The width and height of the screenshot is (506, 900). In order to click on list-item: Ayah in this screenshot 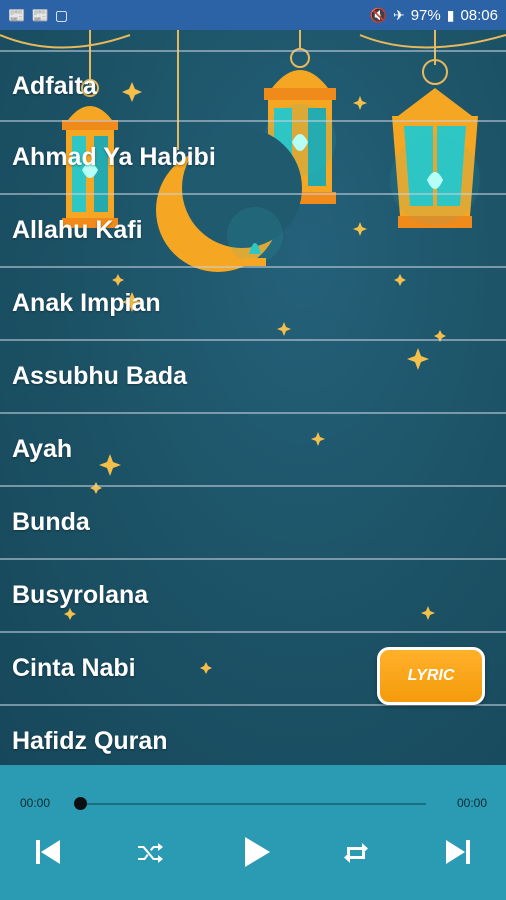, I will do `click(253, 450)`.